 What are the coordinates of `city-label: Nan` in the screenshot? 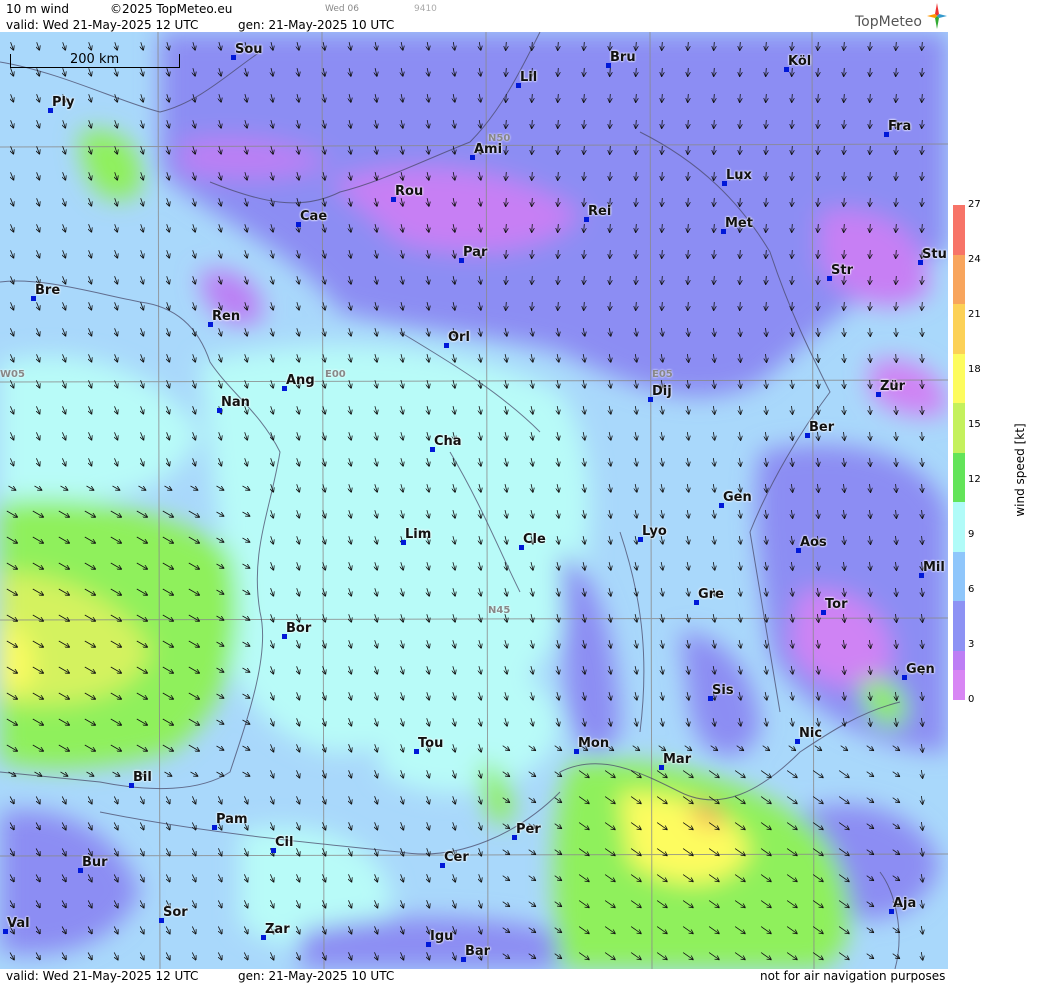 It's located at (235, 402).